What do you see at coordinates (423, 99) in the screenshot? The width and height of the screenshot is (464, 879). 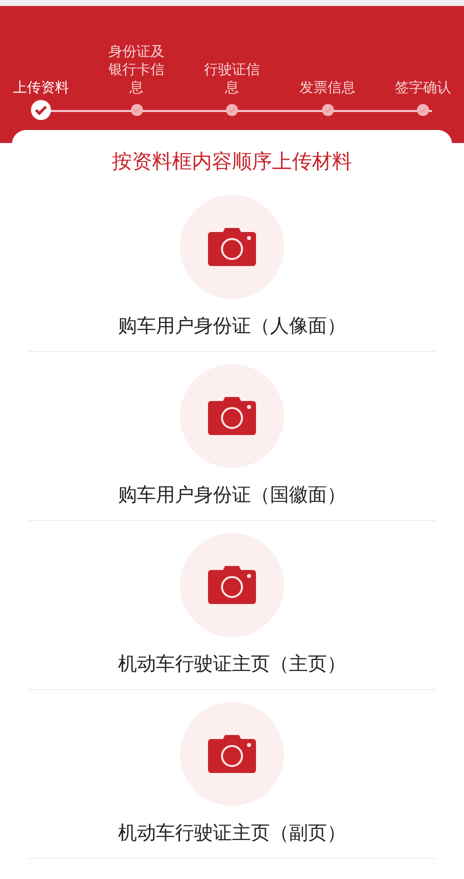 I see `progress-step: 签字确认` at bounding box center [423, 99].